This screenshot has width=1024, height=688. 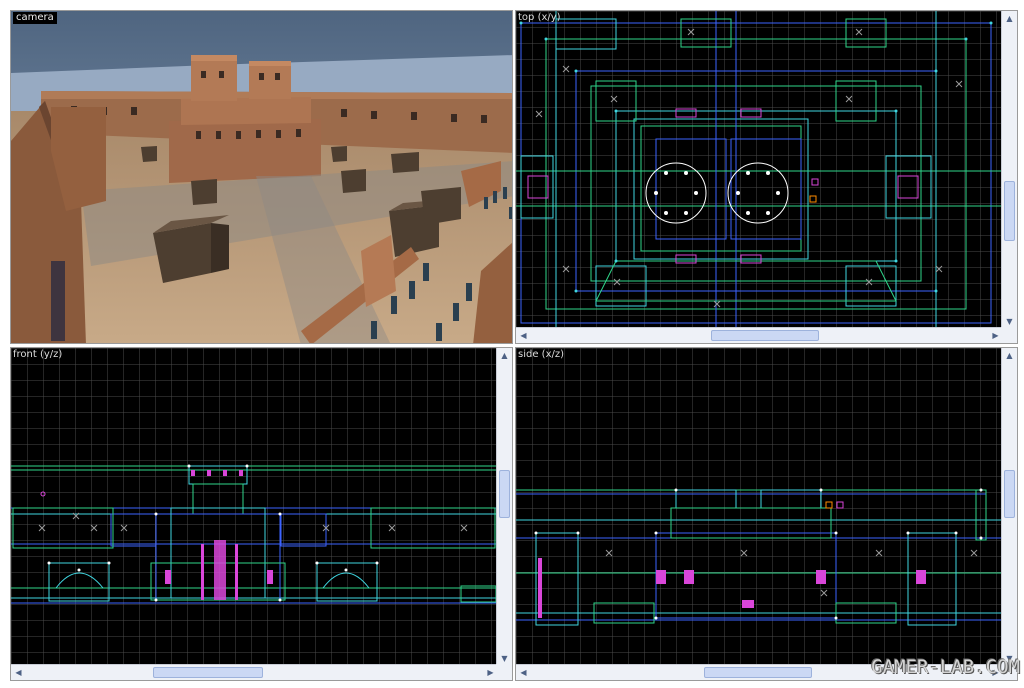 I want to click on front-viewport-label: front (y/z), so click(x=38, y=354).